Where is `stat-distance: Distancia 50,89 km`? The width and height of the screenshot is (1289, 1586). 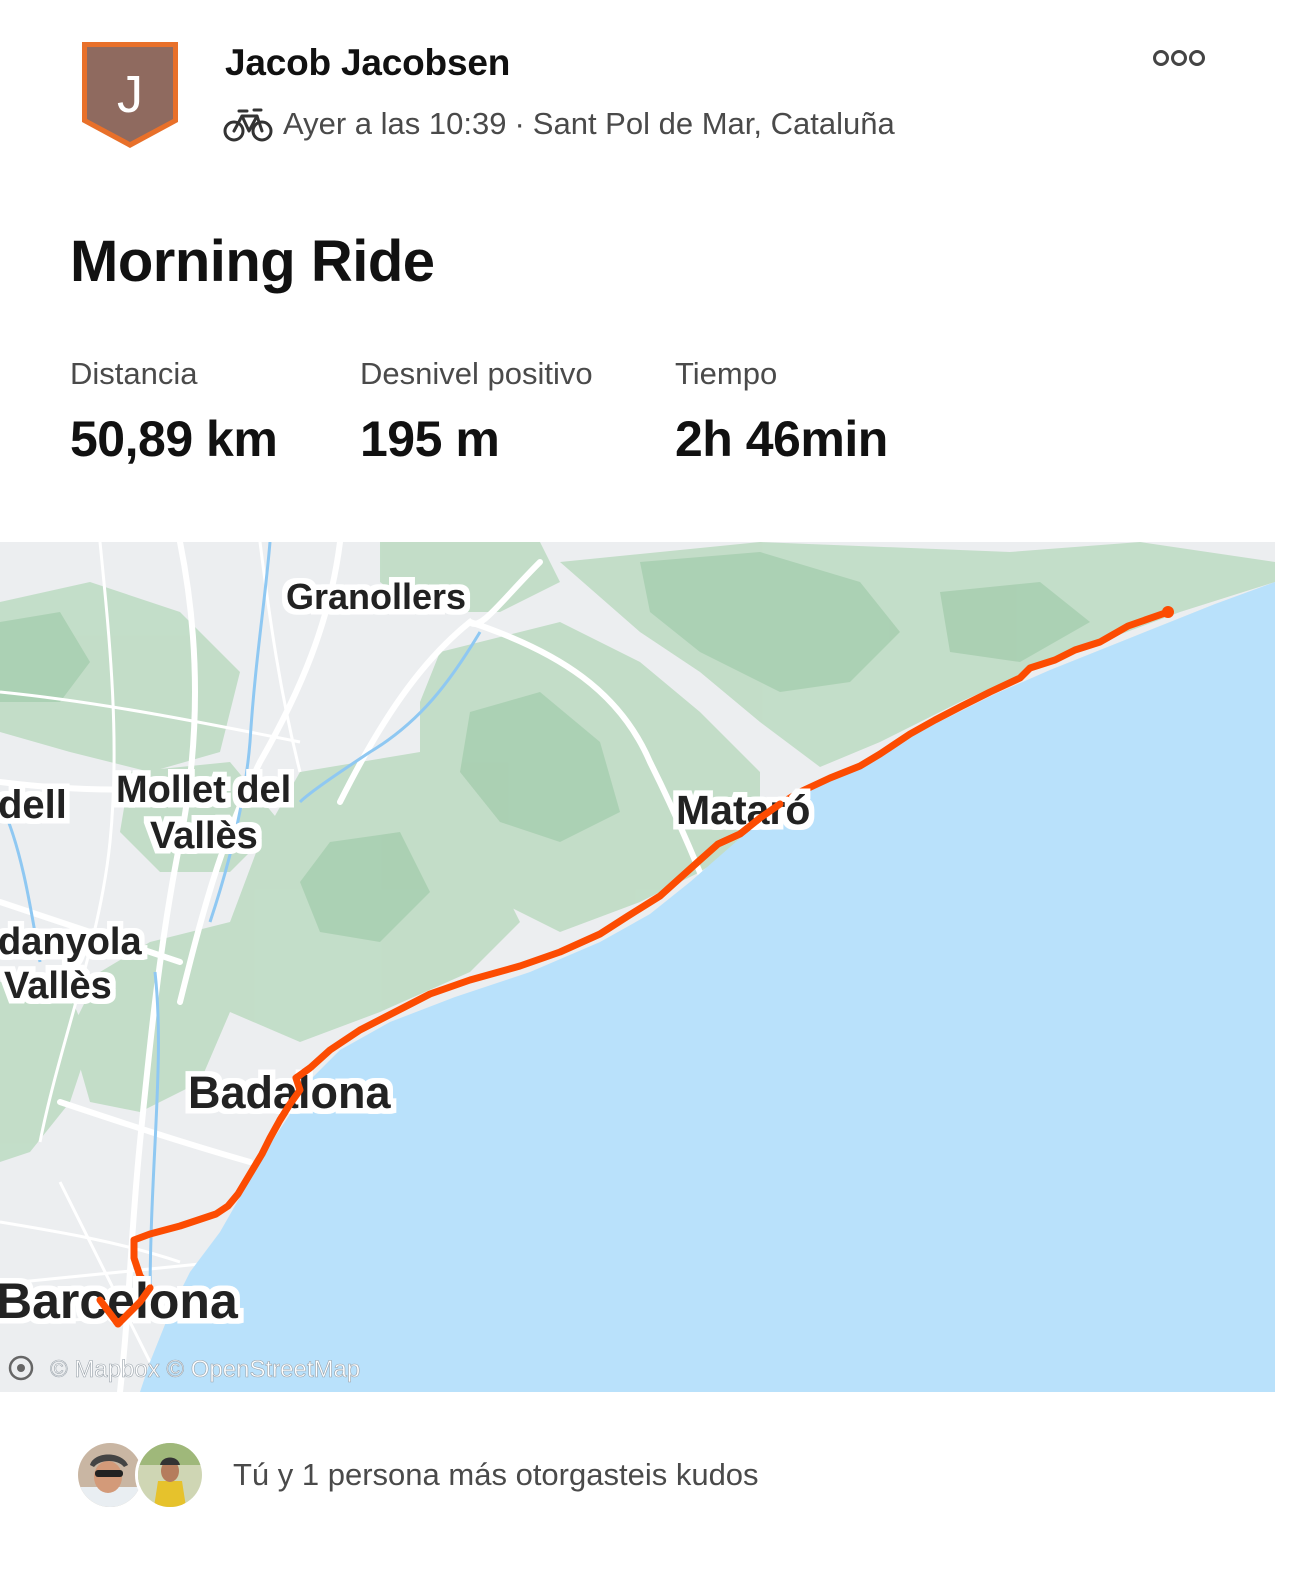 stat-distance: Distancia 50,89 km is located at coordinates (174, 412).